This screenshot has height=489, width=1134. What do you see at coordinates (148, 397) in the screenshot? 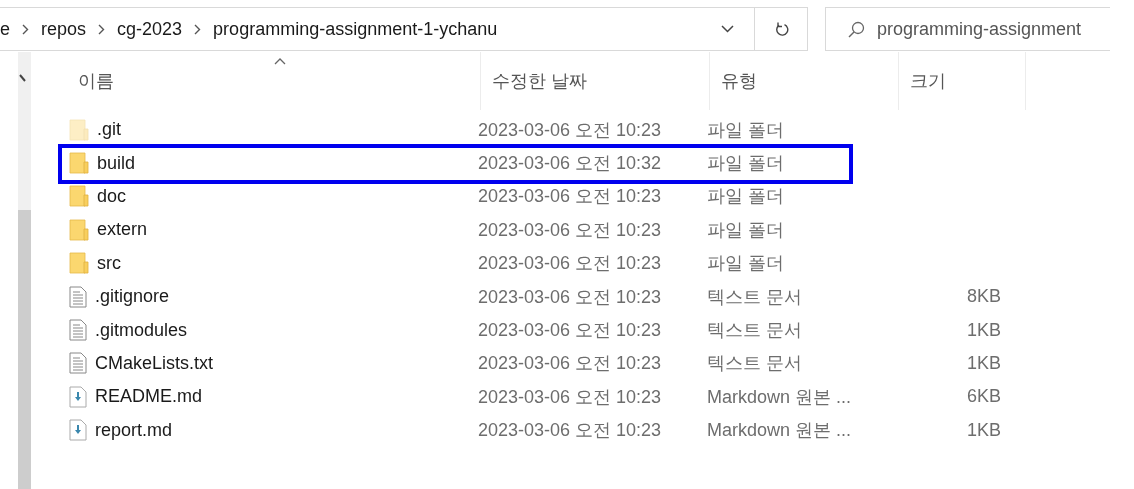
I see `file-name: README.md` at bounding box center [148, 397].